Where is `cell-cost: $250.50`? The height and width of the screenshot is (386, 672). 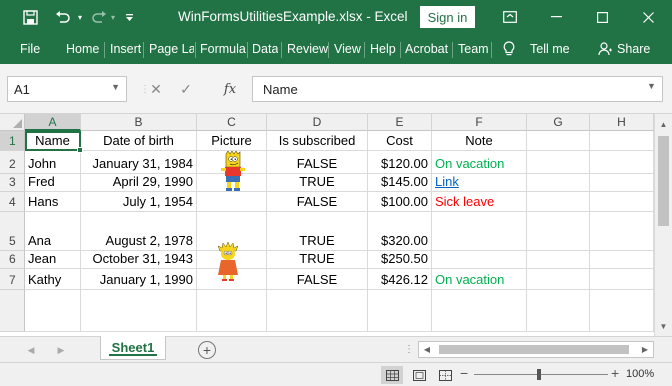 cell-cost: $250.50 is located at coordinates (400, 260).